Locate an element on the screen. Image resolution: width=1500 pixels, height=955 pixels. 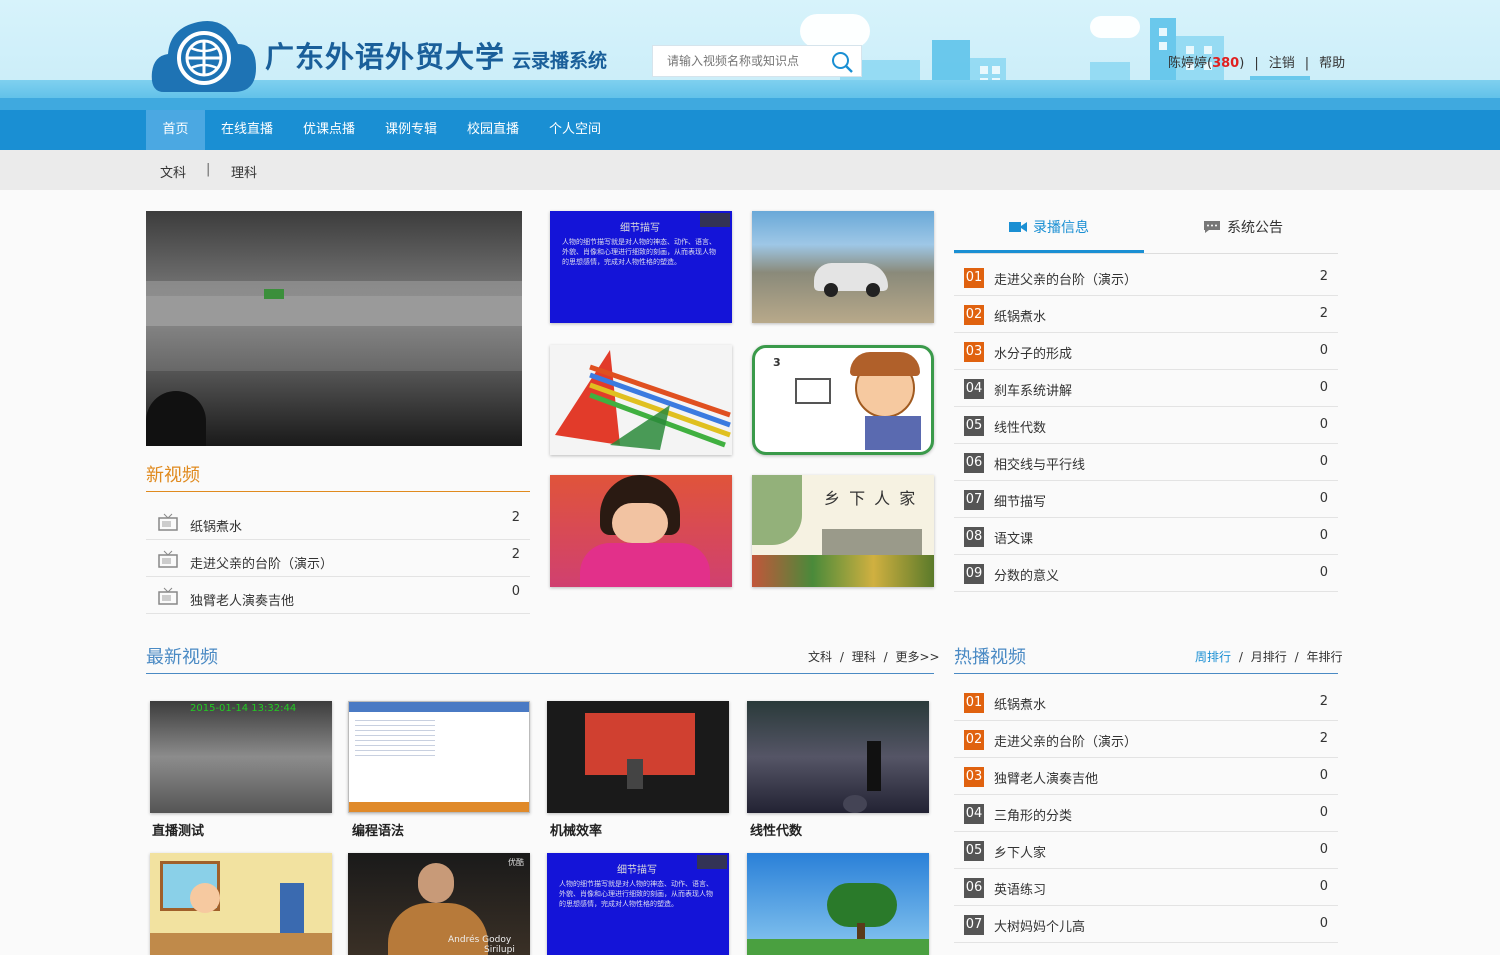
nav-home: 首页 is located at coordinates (175, 130).